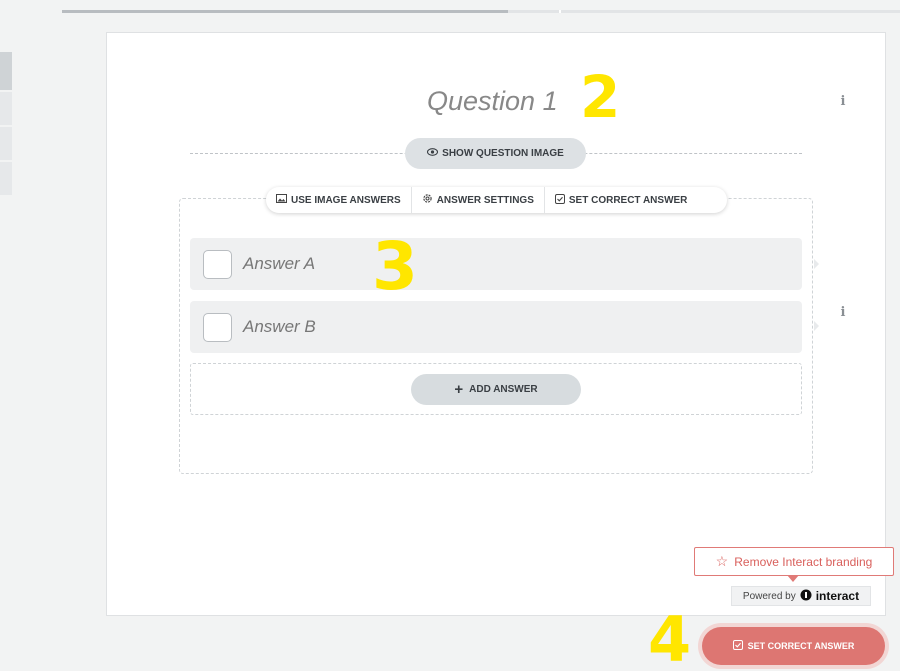 This screenshot has width=900, height=671. What do you see at coordinates (803, 561) in the screenshot?
I see `remove-branding-label: Remove Interact branding` at bounding box center [803, 561].